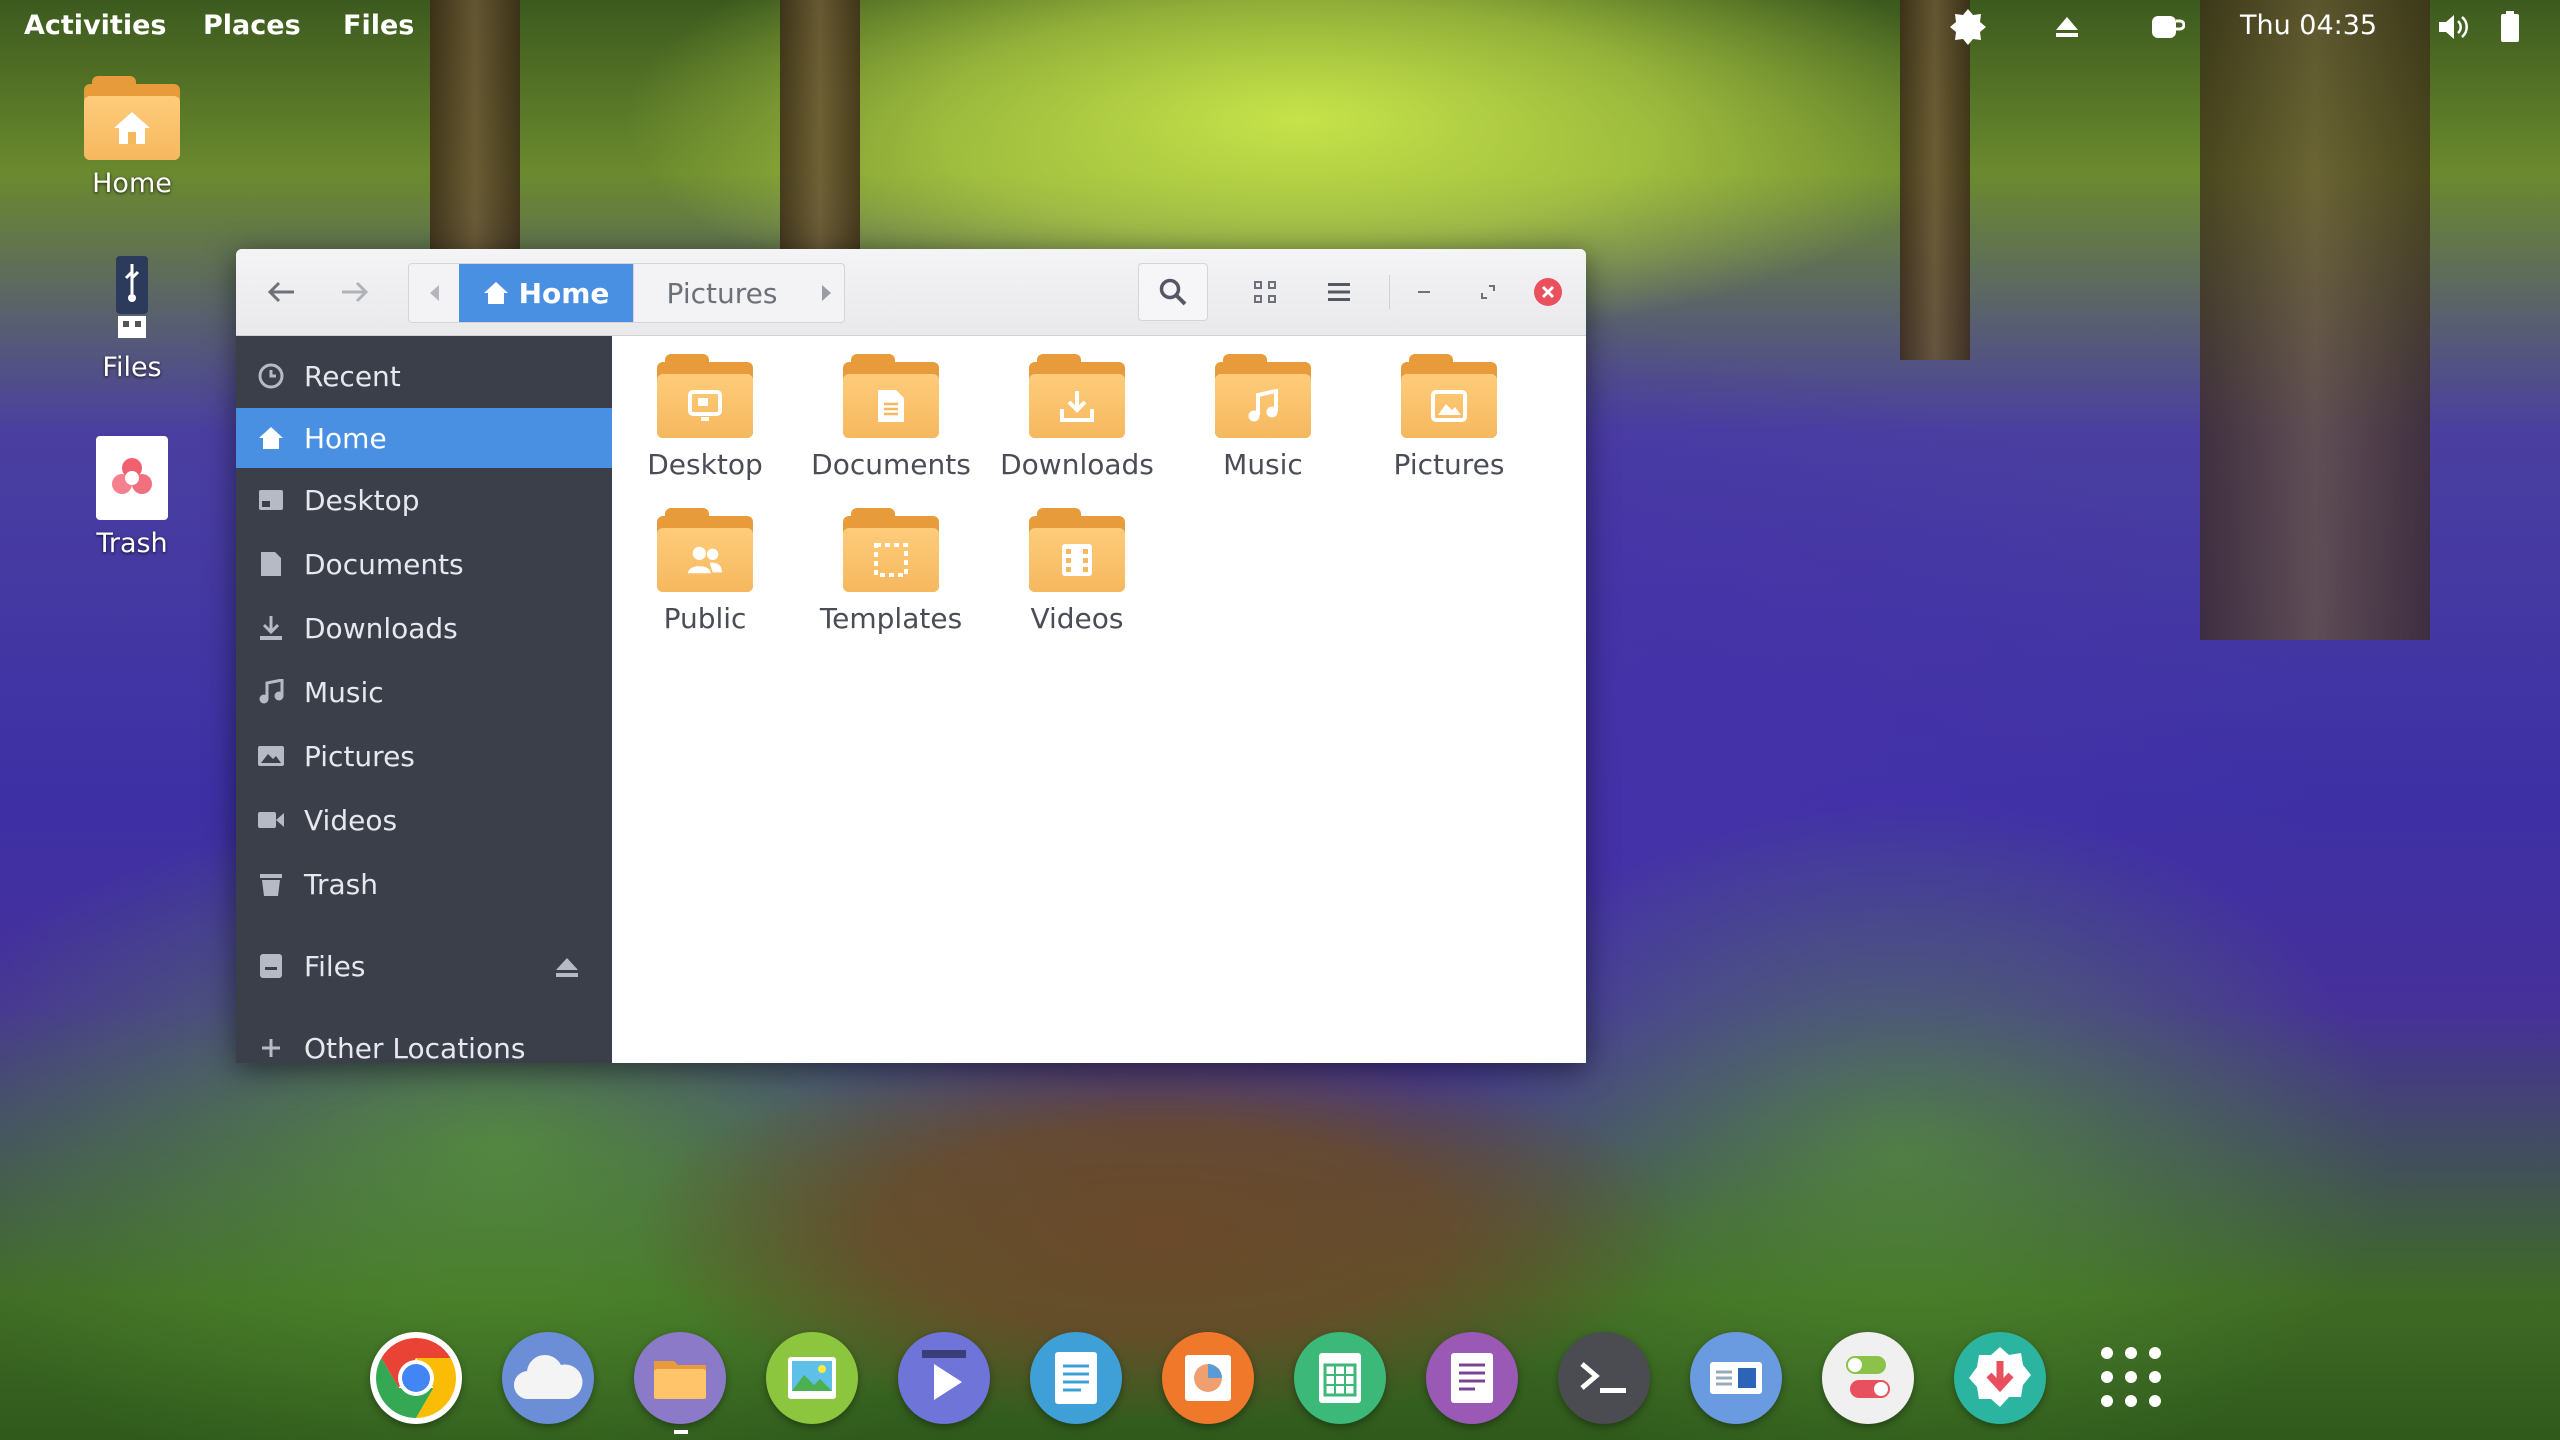 The width and height of the screenshot is (2560, 1440). I want to click on clock-icon, so click(271, 376).